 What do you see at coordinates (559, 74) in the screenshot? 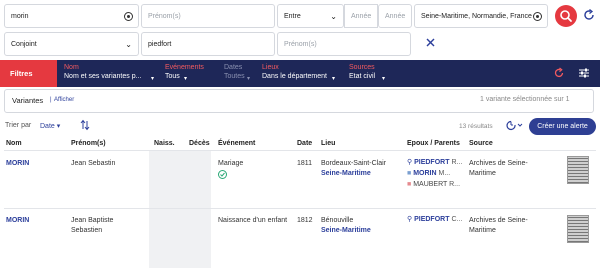
I see `reset-filters-button` at bounding box center [559, 74].